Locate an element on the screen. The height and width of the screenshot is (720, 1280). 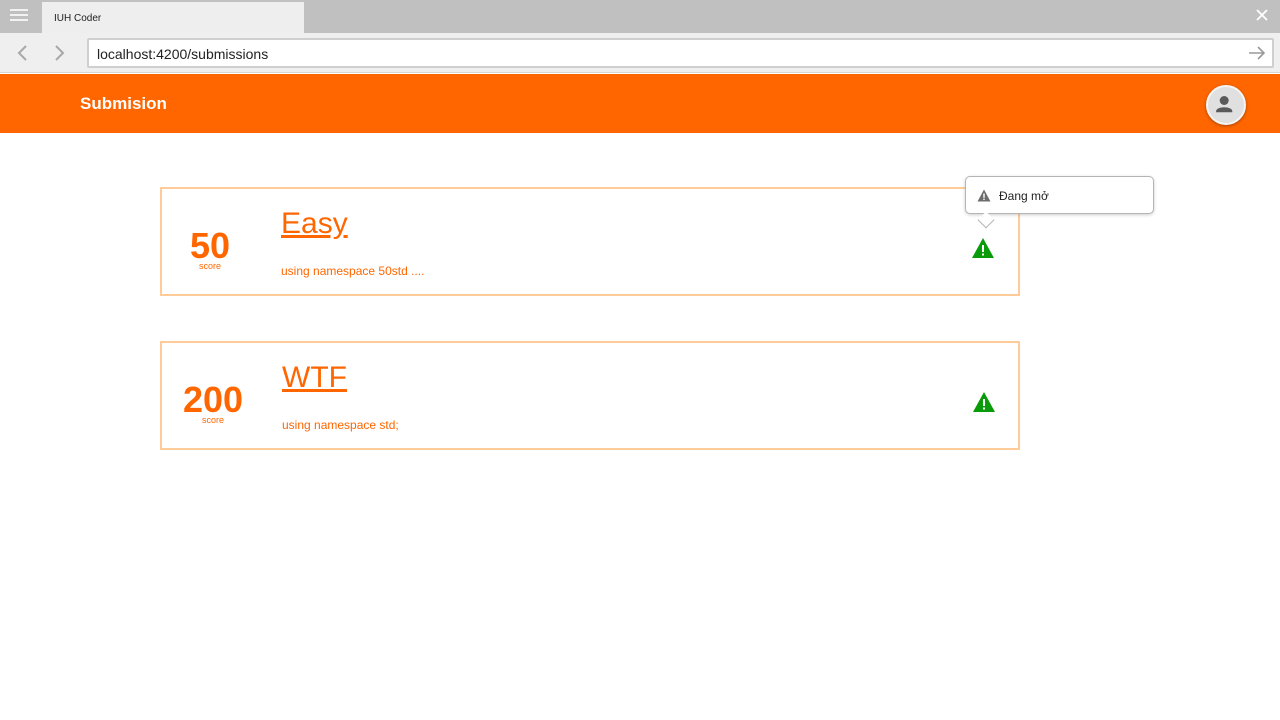
submission-title-link: Easy is located at coordinates (314, 224).